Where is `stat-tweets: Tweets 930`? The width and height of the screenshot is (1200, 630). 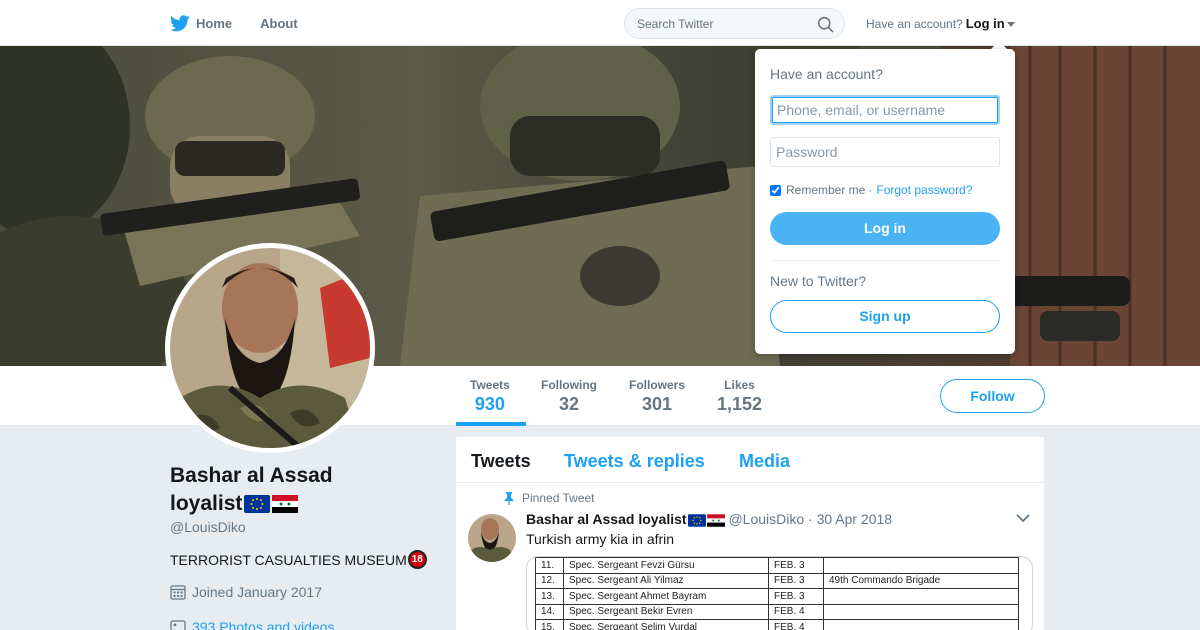
stat-tweets: Tweets 930 is located at coordinates (490, 396).